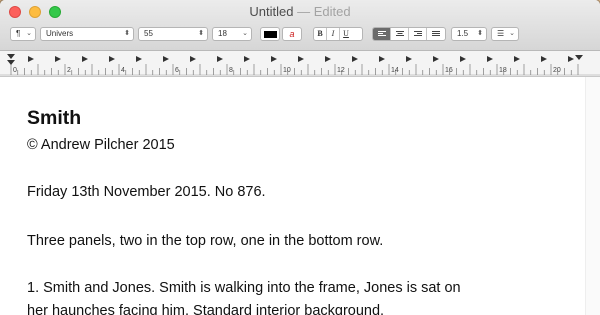 This screenshot has height=315, width=600. Describe the element at coordinates (231, 70) in the screenshot. I see `ruler-label: 8` at that location.